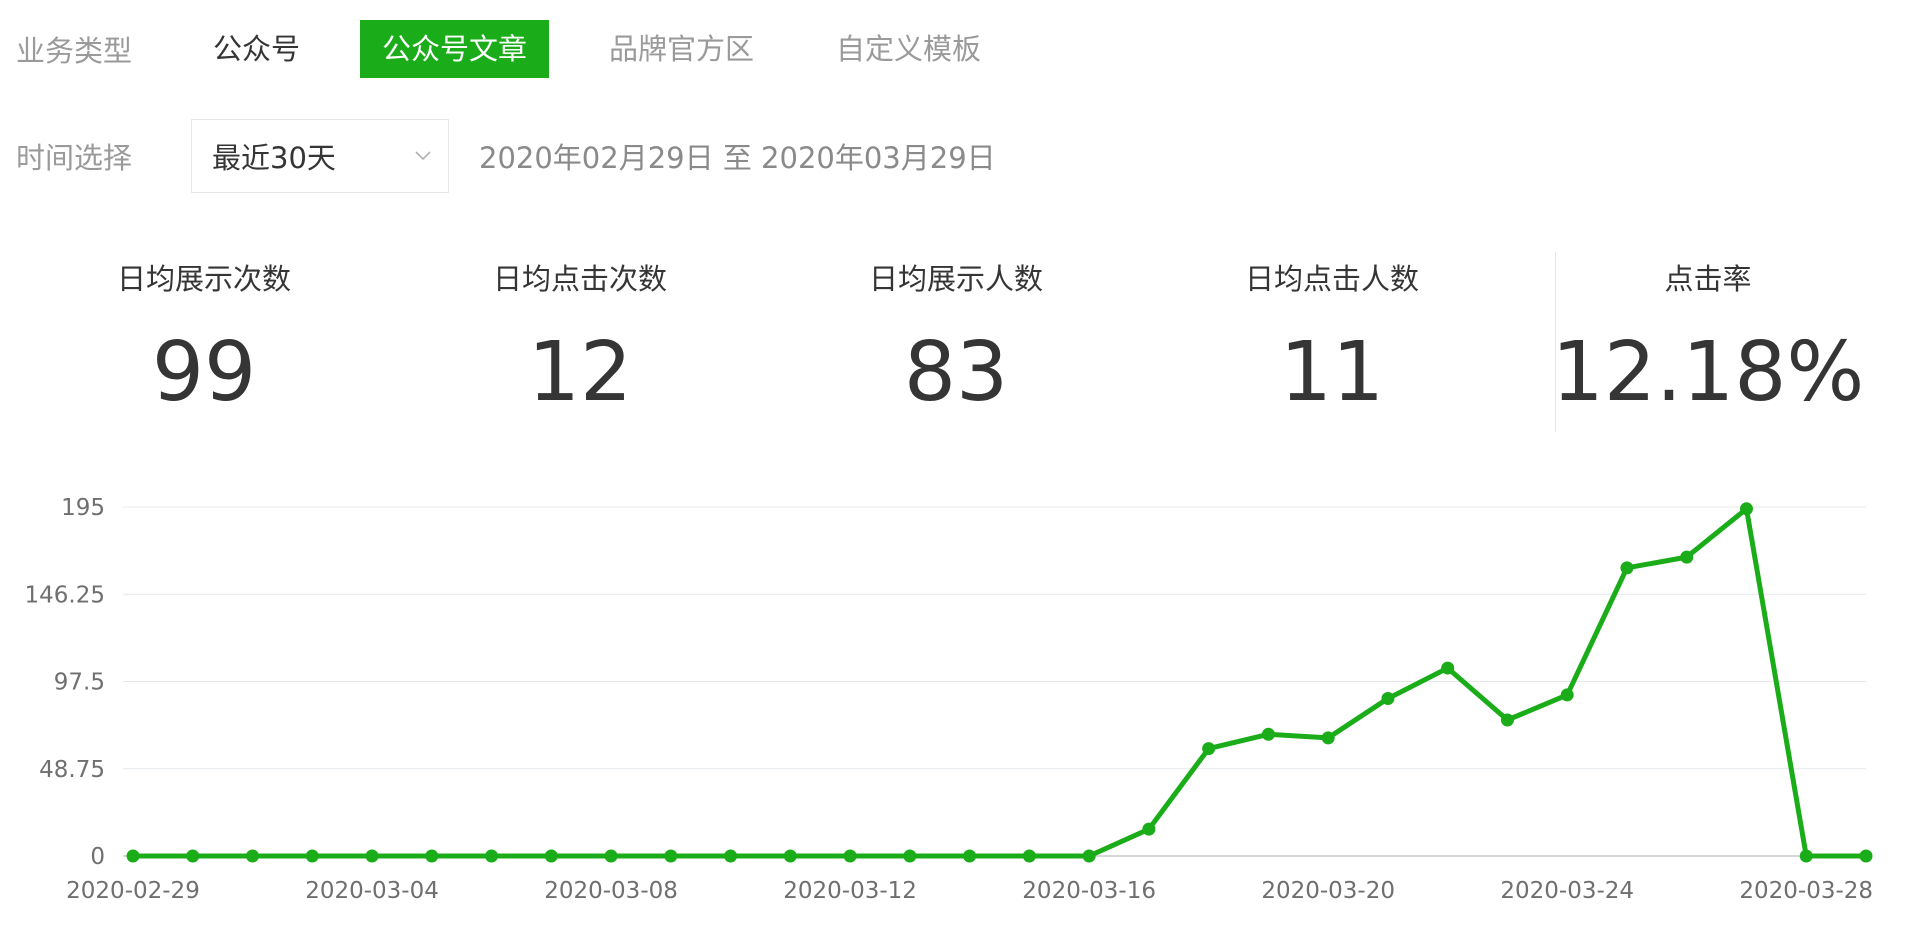 This screenshot has height=939, width=1910. I want to click on y-tick-label: 195, so click(83, 508).